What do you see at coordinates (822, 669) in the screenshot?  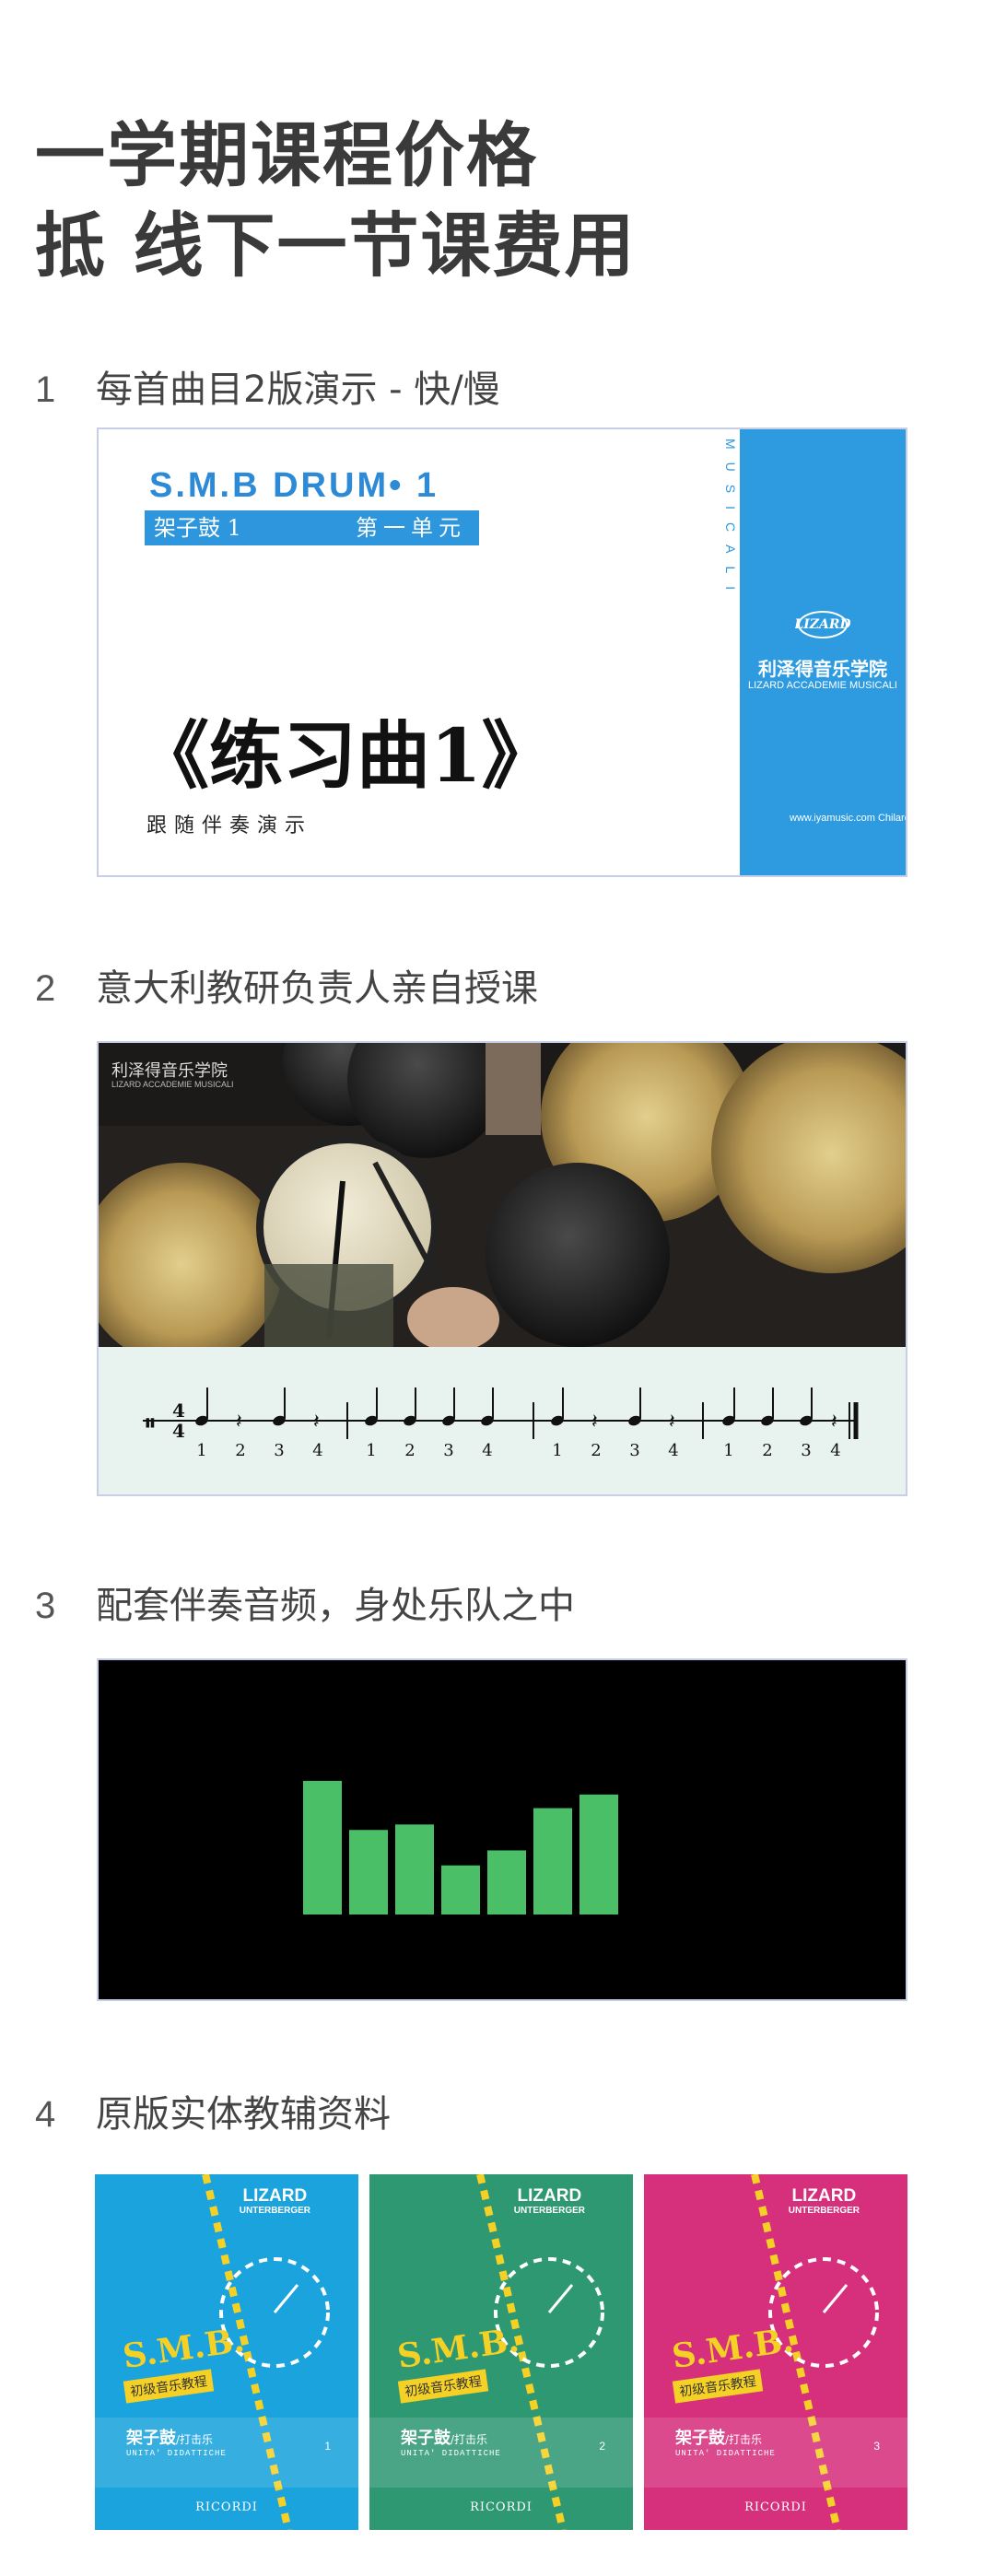 I see `school-name-cn: 利泽得音乐学院` at bounding box center [822, 669].